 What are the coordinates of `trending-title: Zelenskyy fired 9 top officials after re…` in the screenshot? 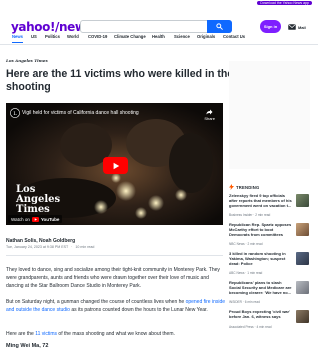 It's located at (260, 201).